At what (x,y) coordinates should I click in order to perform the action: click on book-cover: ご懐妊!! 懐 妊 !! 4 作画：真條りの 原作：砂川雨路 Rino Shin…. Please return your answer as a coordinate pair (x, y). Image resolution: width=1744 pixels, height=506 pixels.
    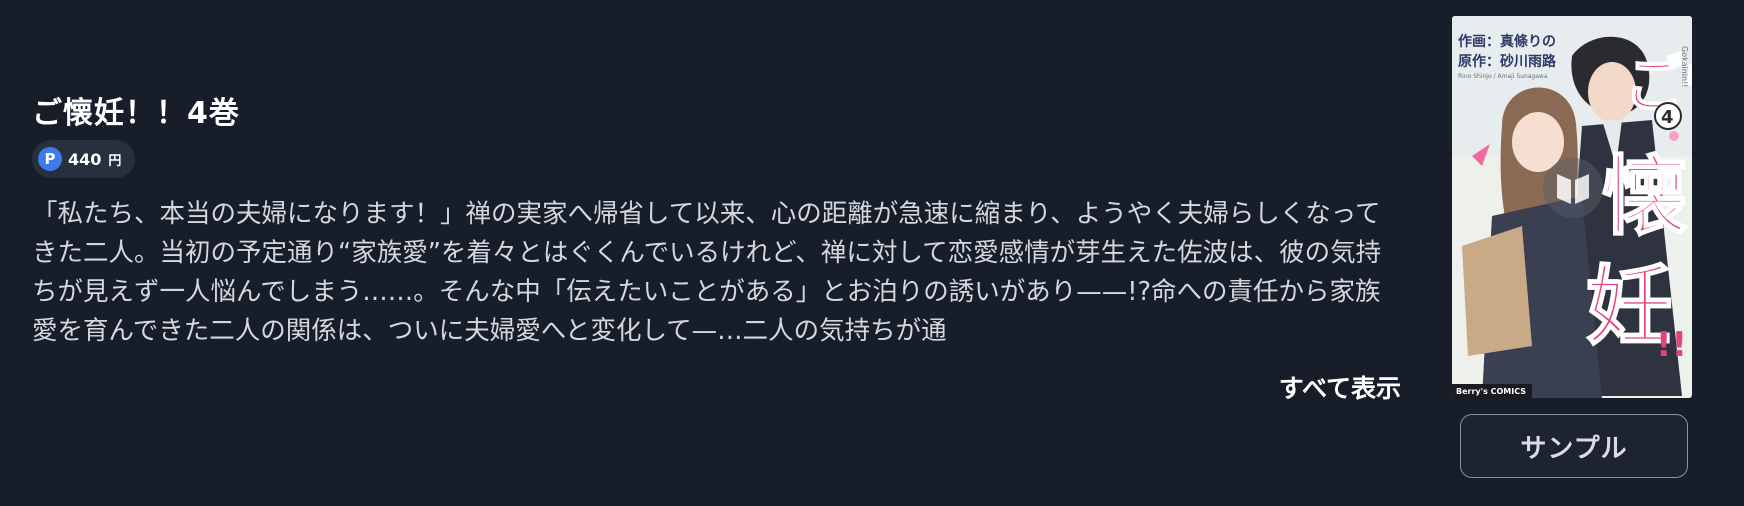
    Looking at the image, I should click on (1572, 207).